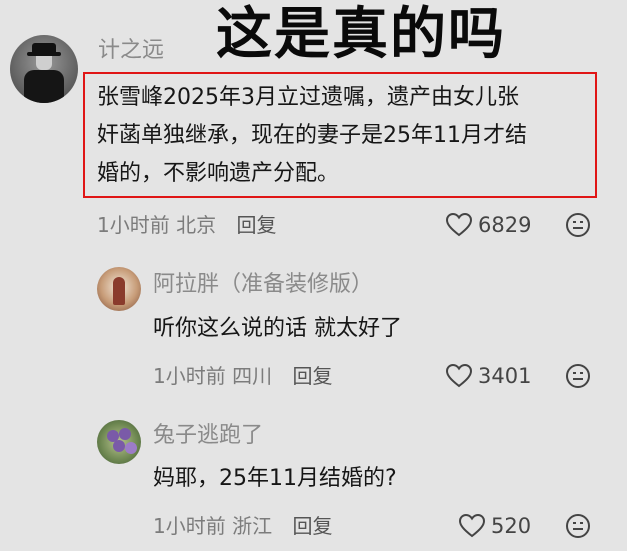 The height and width of the screenshot is (551, 627). I want to click on like-button: 6829, so click(488, 225).